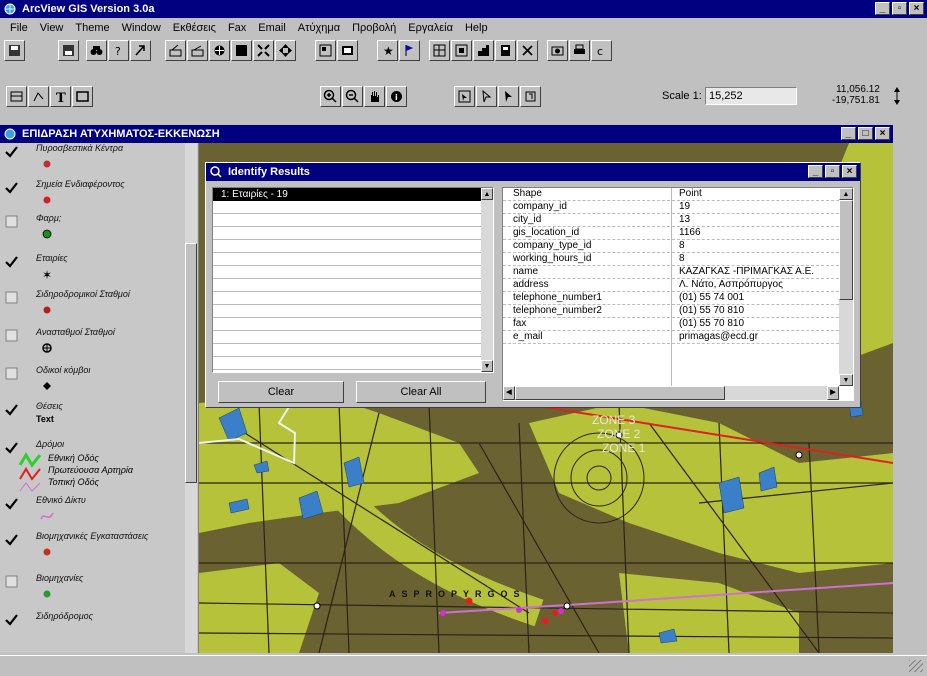  I want to click on frame-icon, so click(347, 50).